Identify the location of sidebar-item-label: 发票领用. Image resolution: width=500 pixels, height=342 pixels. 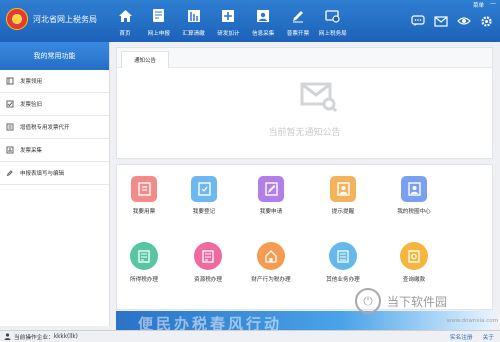
(31, 82).